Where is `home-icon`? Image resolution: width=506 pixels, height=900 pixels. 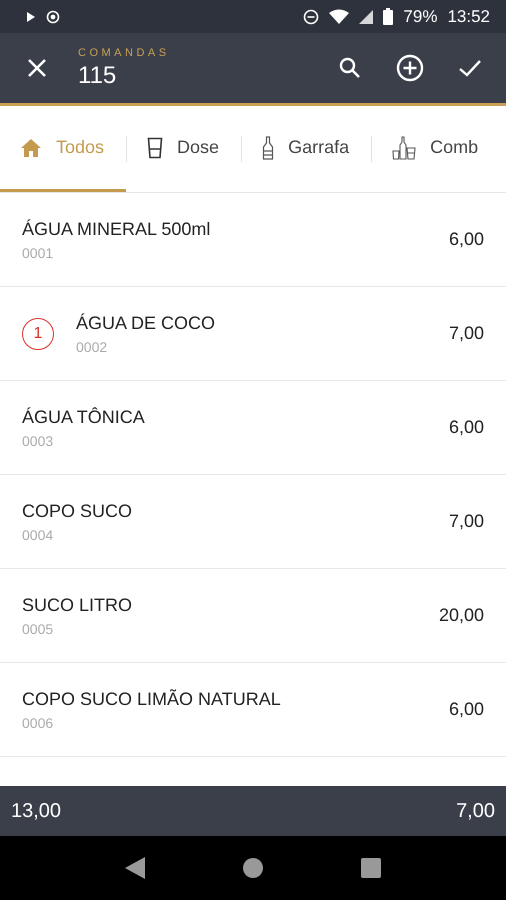 home-icon is located at coordinates (31, 148).